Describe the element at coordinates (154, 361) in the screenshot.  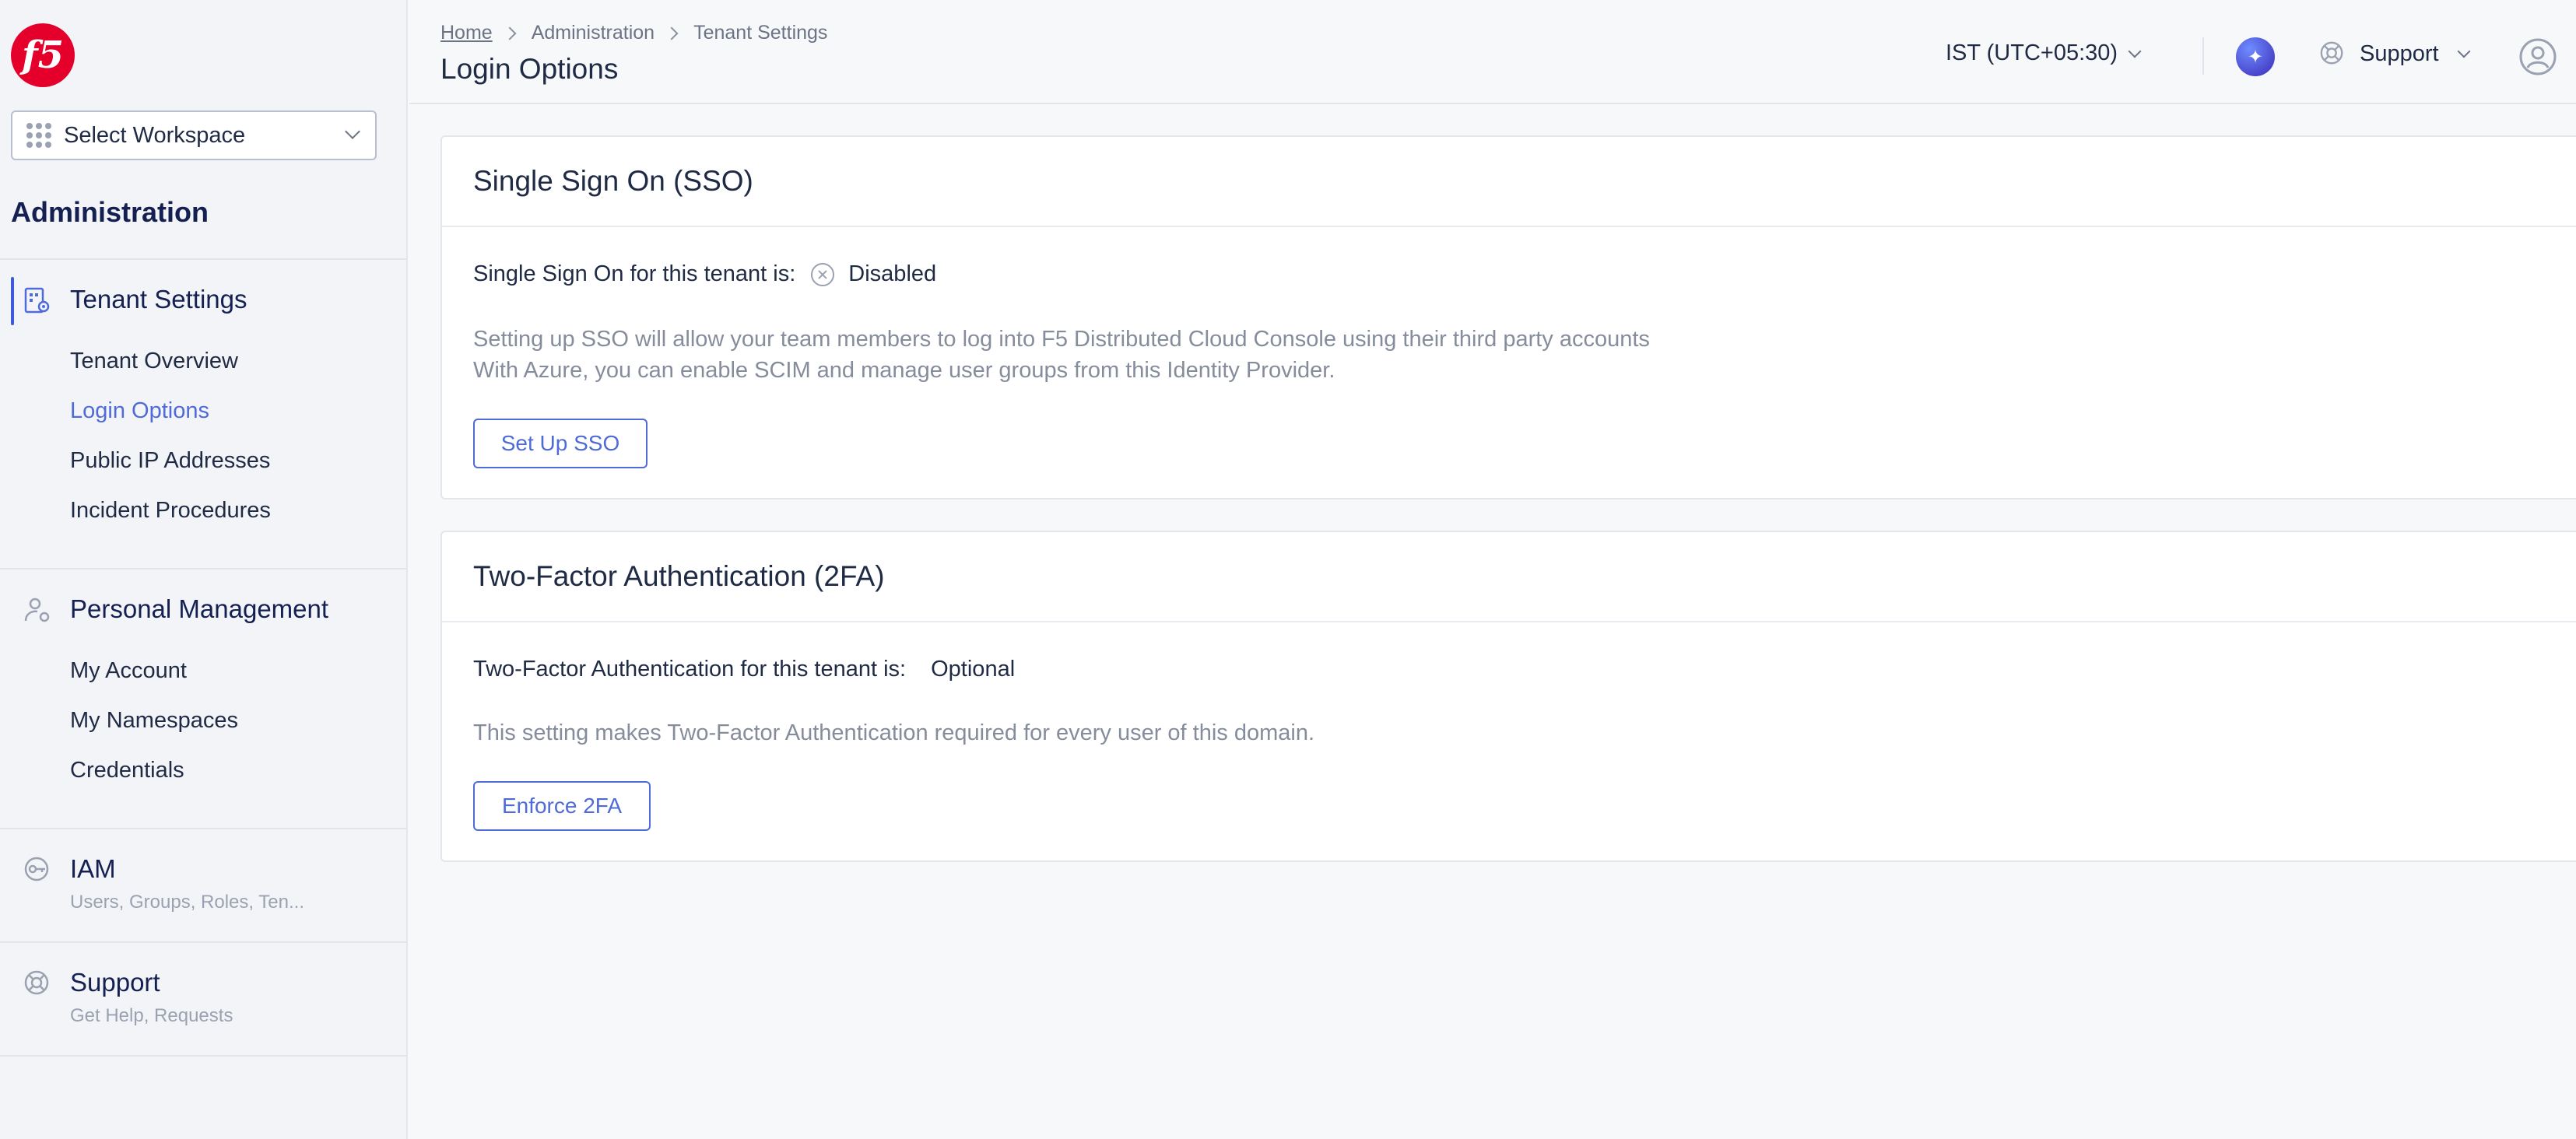
I see `sidebar-item-tenant-overview: Tenant Overview` at that location.